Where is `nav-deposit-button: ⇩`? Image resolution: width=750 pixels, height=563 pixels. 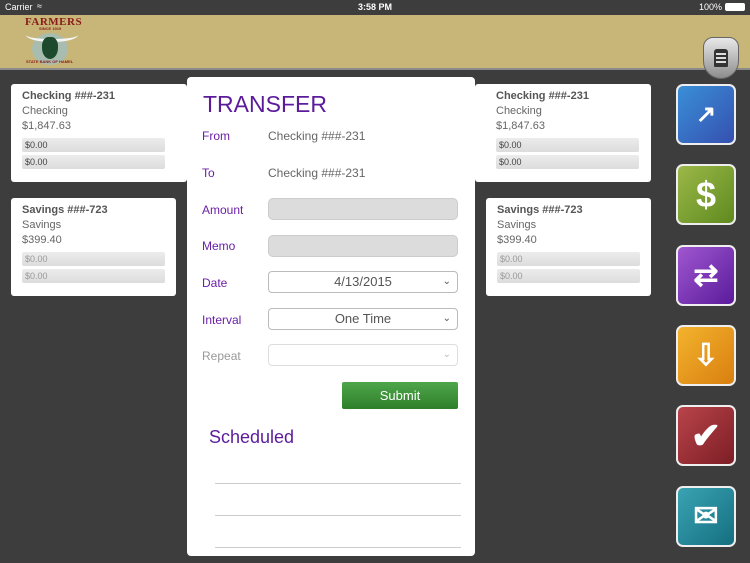 nav-deposit-button: ⇩ is located at coordinates (706, 355).